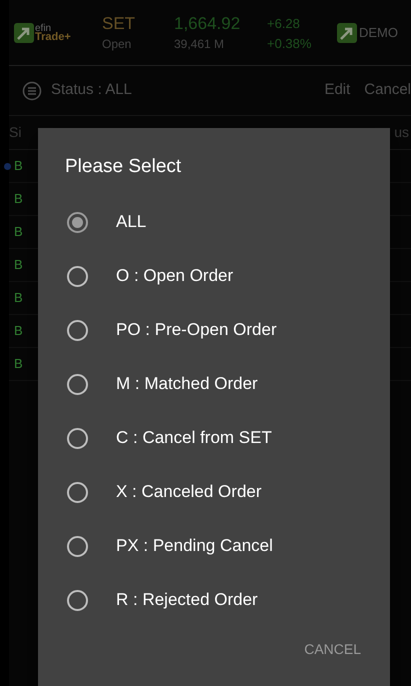 This screenshot has width=411, height=686. What do you see at coordinates (194, 546) in the screenshot?
I see `option-label: PX : Pending Cancel` at bounding box center [194, 546].